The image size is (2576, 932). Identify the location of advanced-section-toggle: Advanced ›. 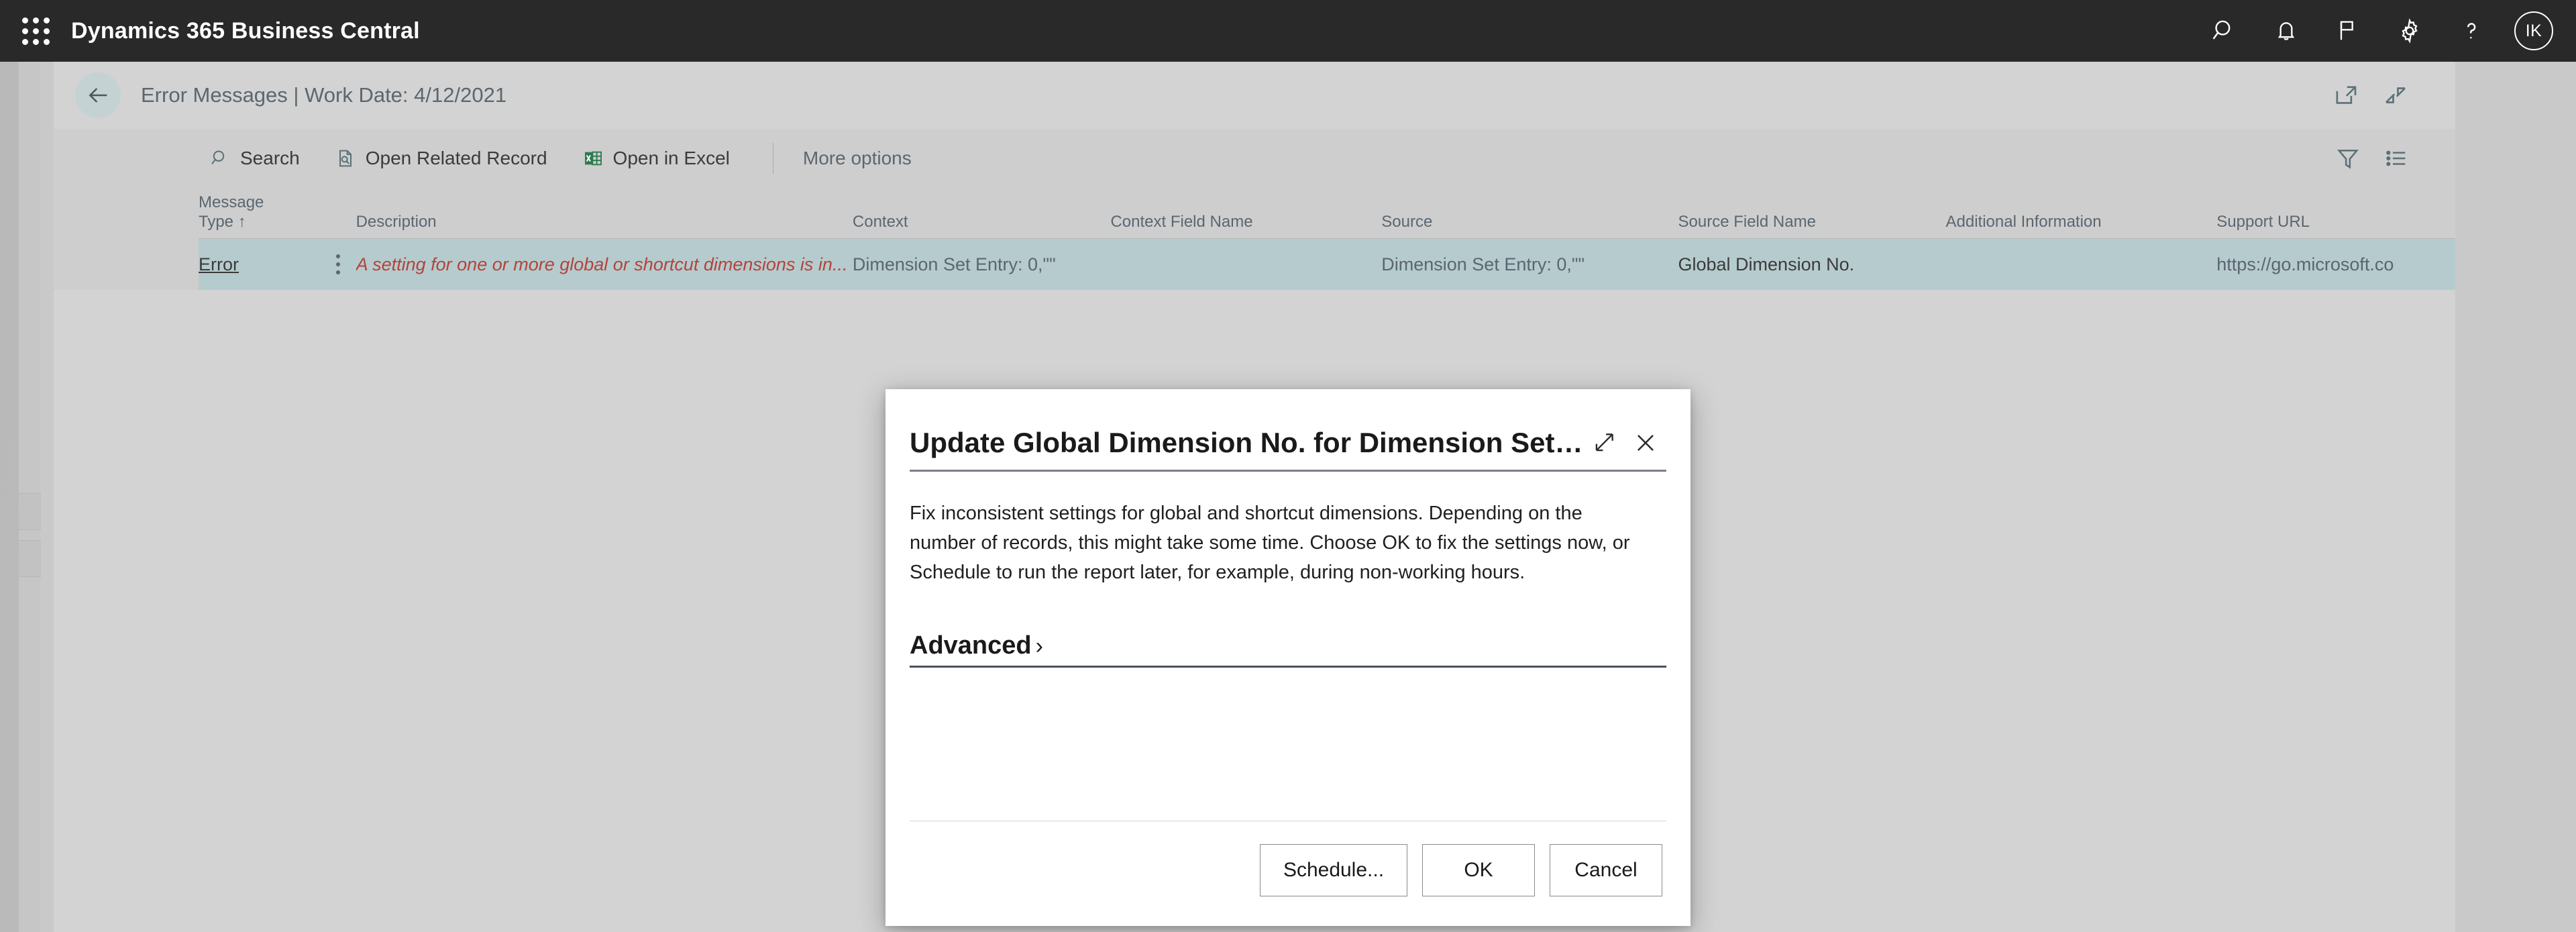
(976, 645).